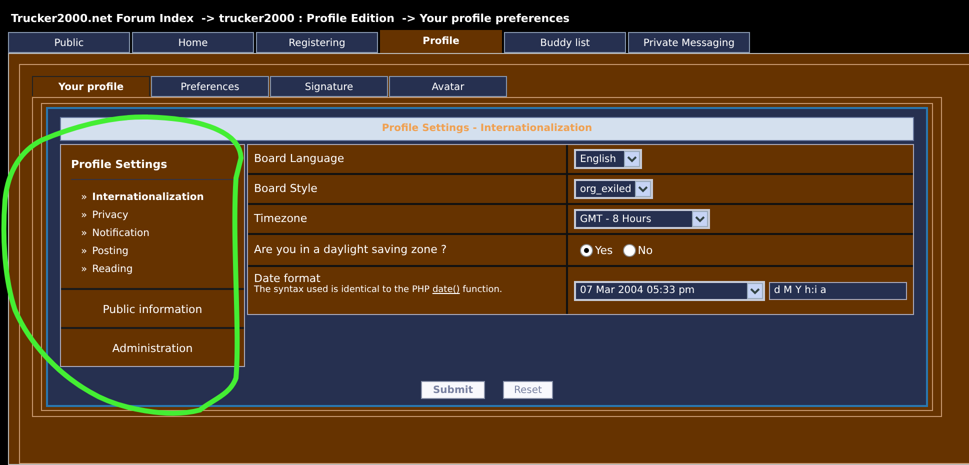  I want to click on nav-tab: Buddy list, so click(565, 42).